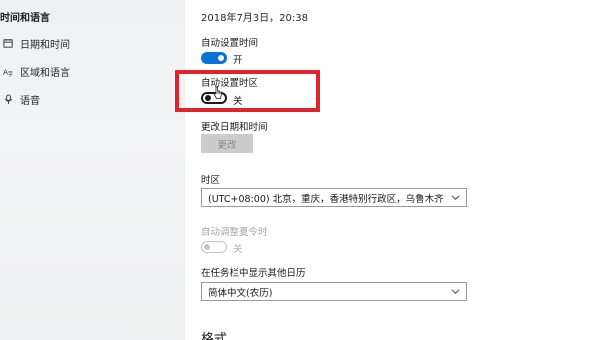 Image resolution: width=590 pixels, height=340 pixels. I want to click on sidebar-item-region-language: A字 区域和语言, so click(36, 71).